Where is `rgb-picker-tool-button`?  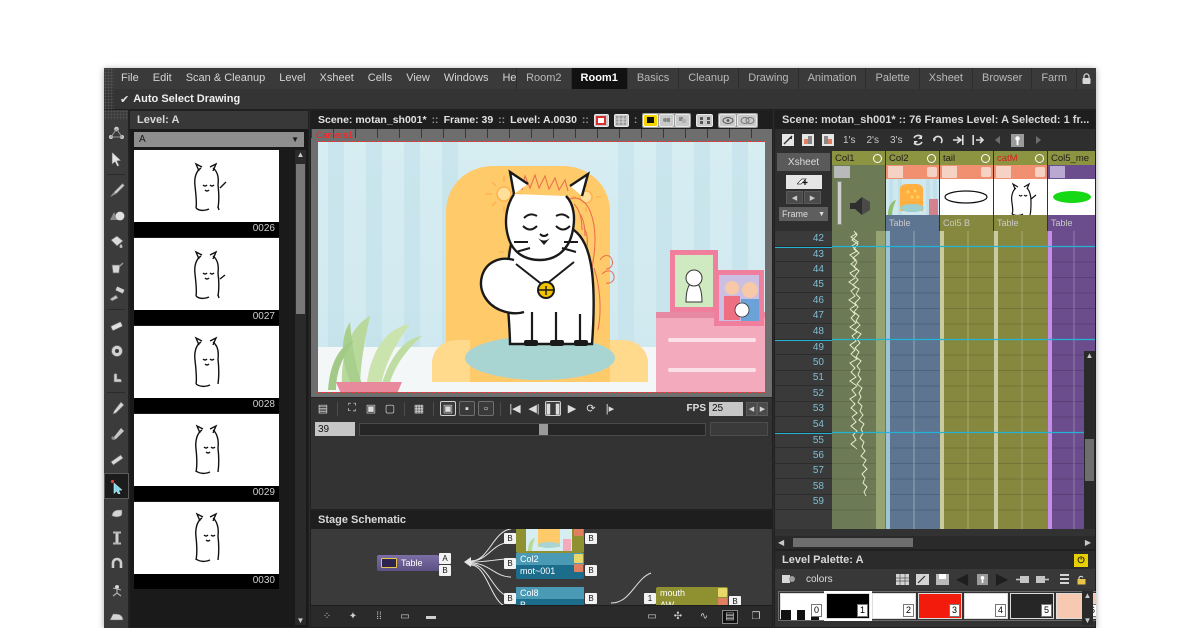 rgb-picker-tool-button is located at coordinates (116, 434).